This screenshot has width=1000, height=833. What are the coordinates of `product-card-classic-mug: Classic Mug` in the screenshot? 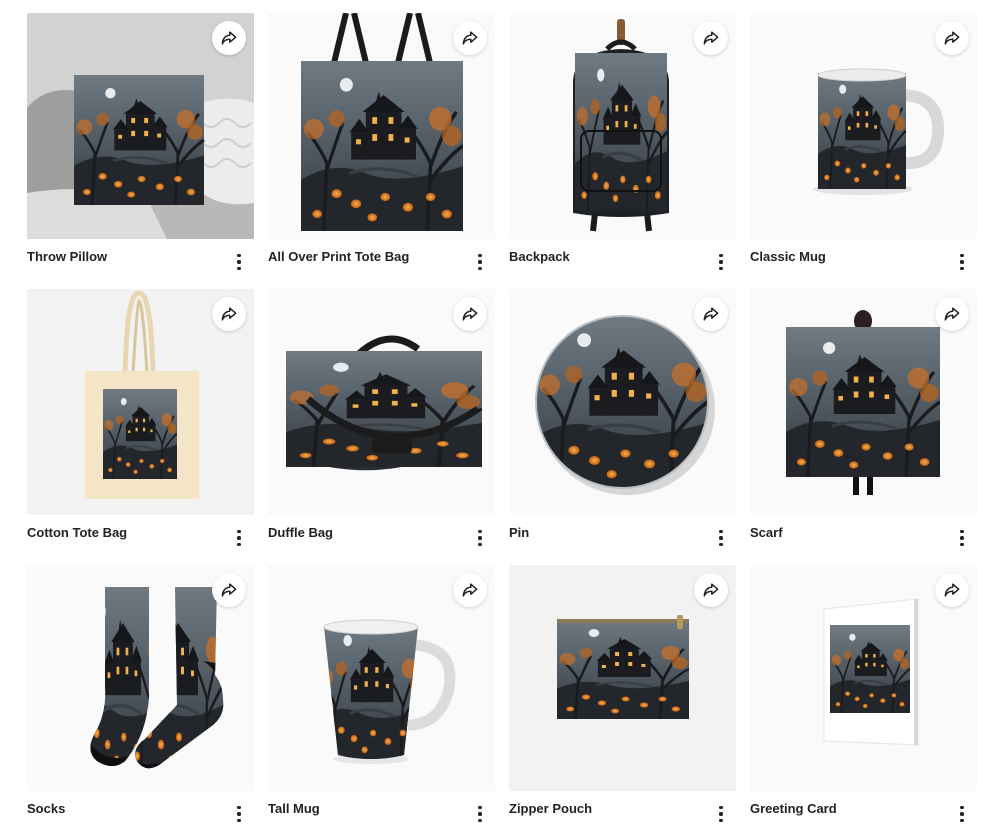 It's located at (863, 142).